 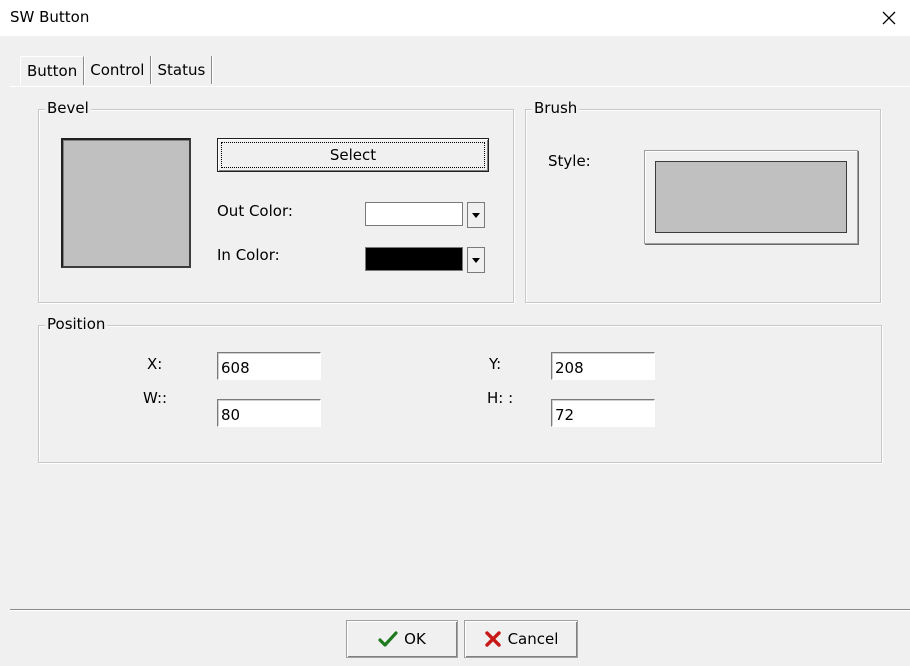 I want to click on w-field: 80, so click(x=269, y=413).